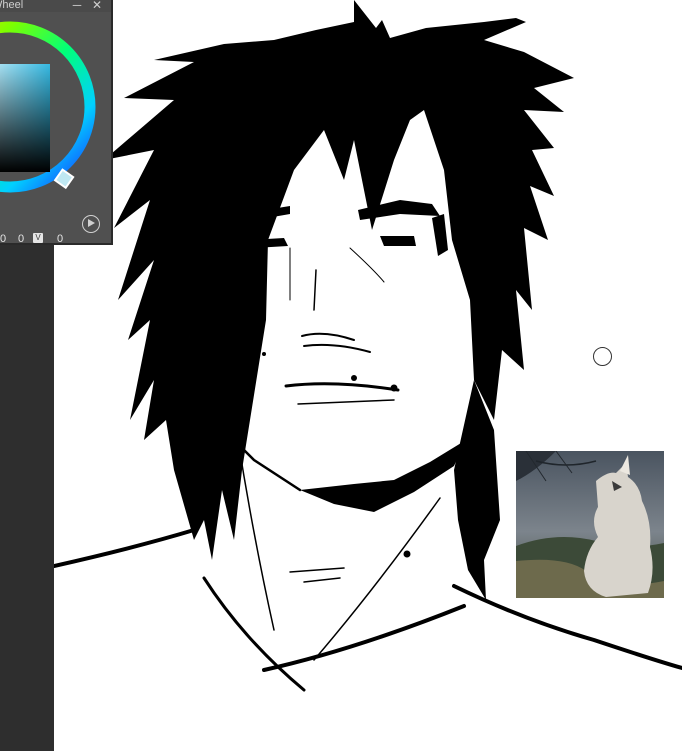 The width and height of the screenshot is (682, 751). What do you see at coordinates (55, 239) in the screenshot?
I see `hsv-readout: 0 0 V 0` at bounding box center [55, 239].